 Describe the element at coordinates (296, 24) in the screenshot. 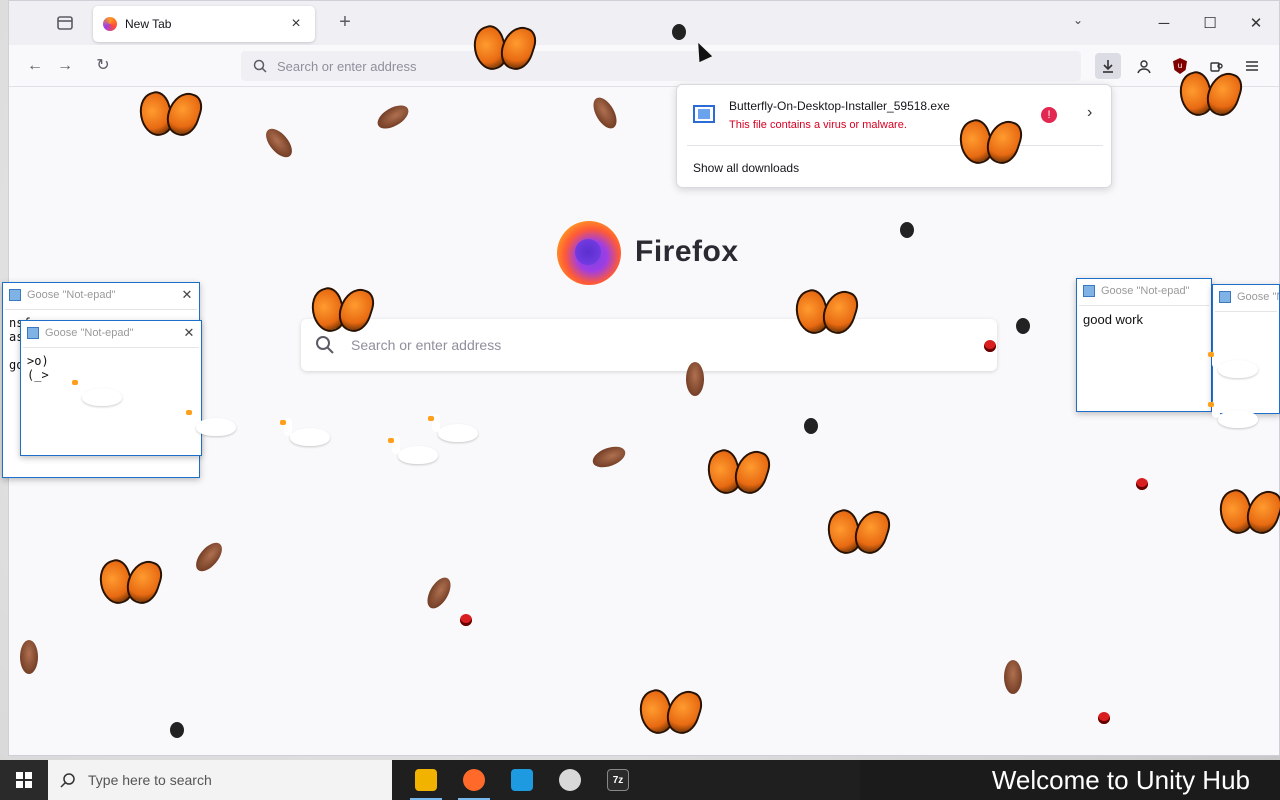

I see `close-tab-icon: ×` at that location.